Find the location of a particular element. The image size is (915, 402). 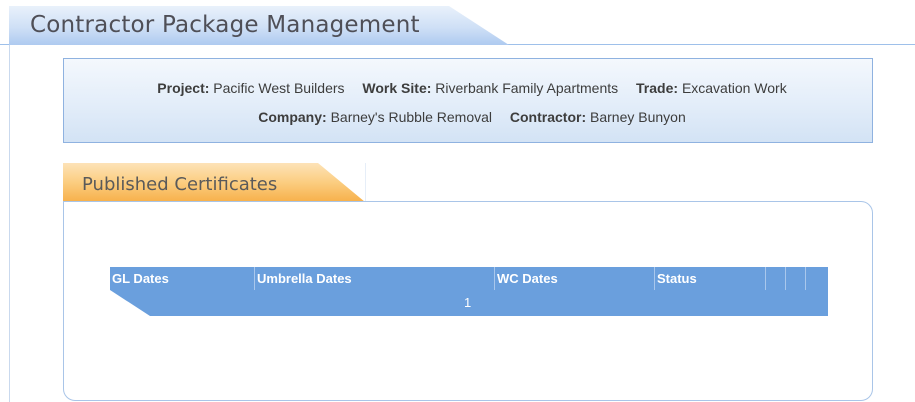

grid-header: GL Dates Umbrella Dates WC Dates Status is located at coordinates (469, 278).